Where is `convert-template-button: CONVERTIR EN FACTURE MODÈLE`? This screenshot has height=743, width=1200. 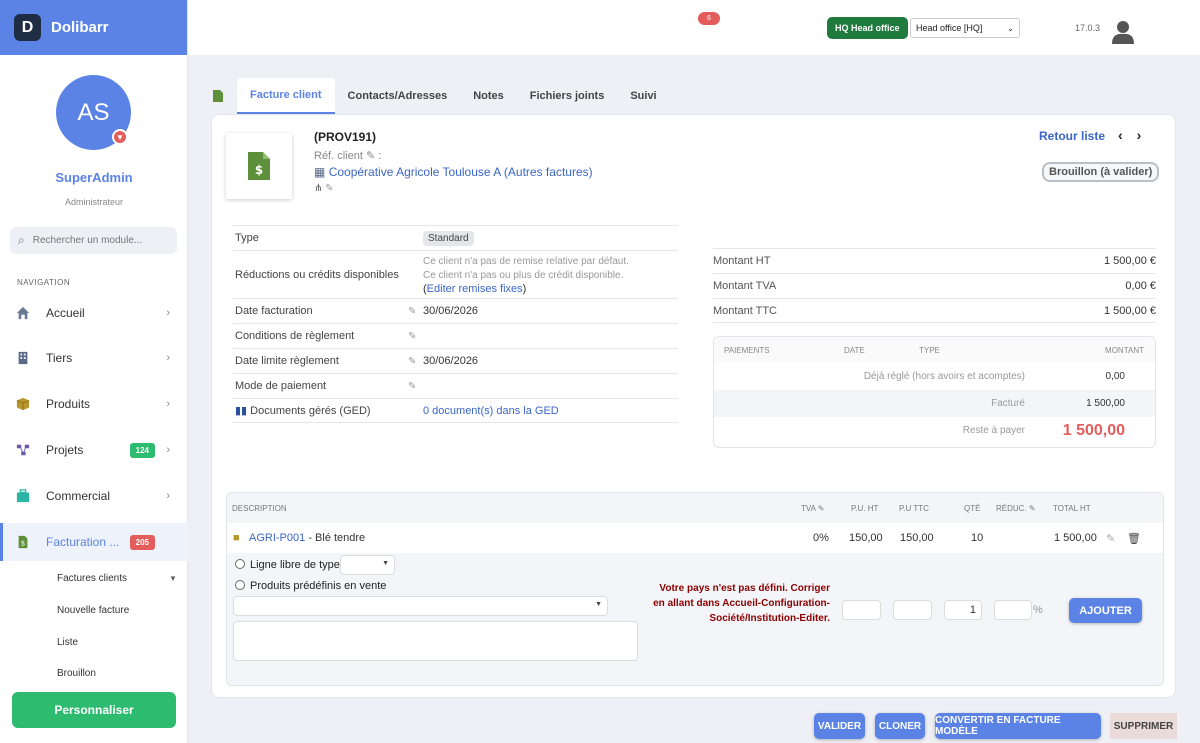 convert-template-button: CONVERTIR EN FACTURE MODÈLE is located at coordinates (1018, 726).